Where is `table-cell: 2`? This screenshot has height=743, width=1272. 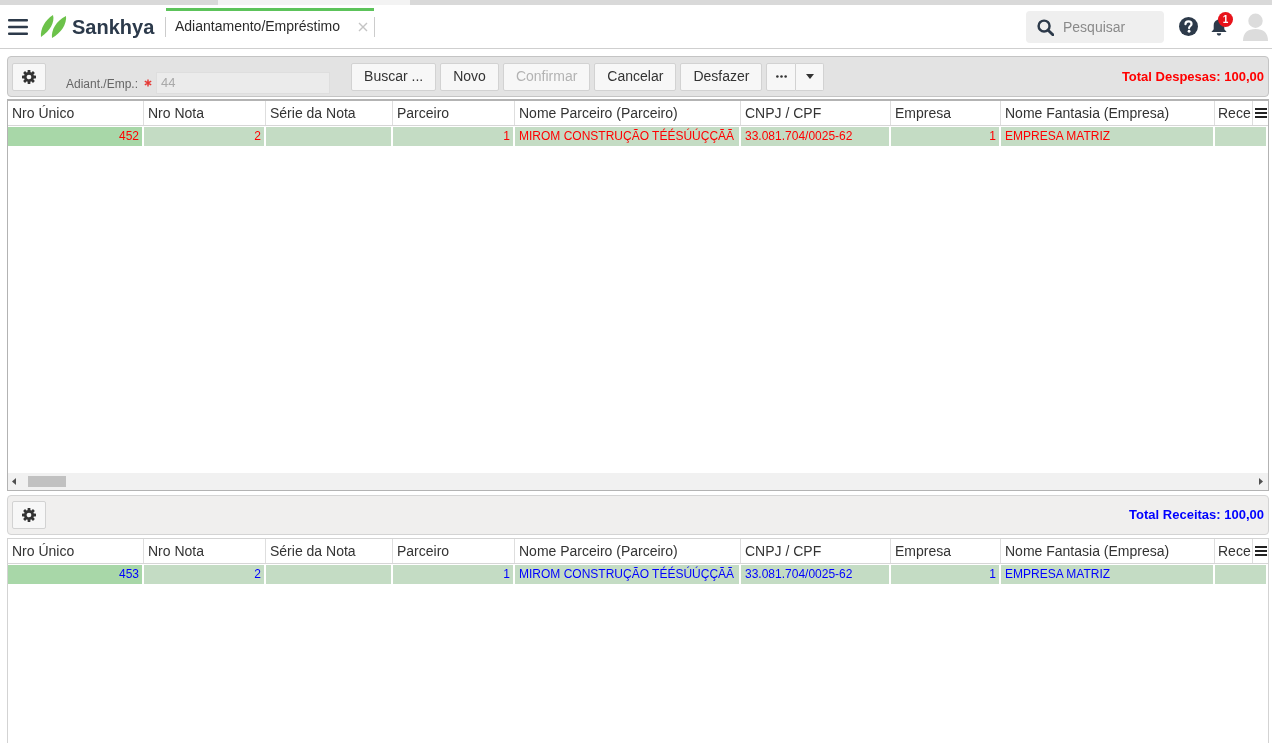 table-cell: 2 is located at coordinates (205, 574).